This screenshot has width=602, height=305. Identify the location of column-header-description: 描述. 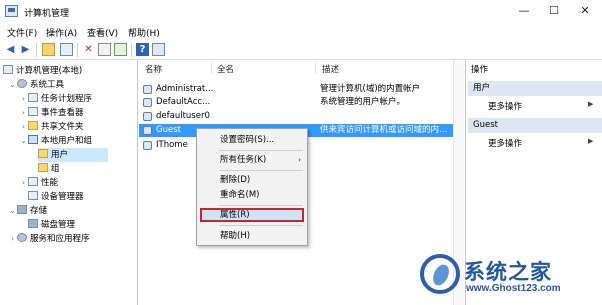
(330, 69).